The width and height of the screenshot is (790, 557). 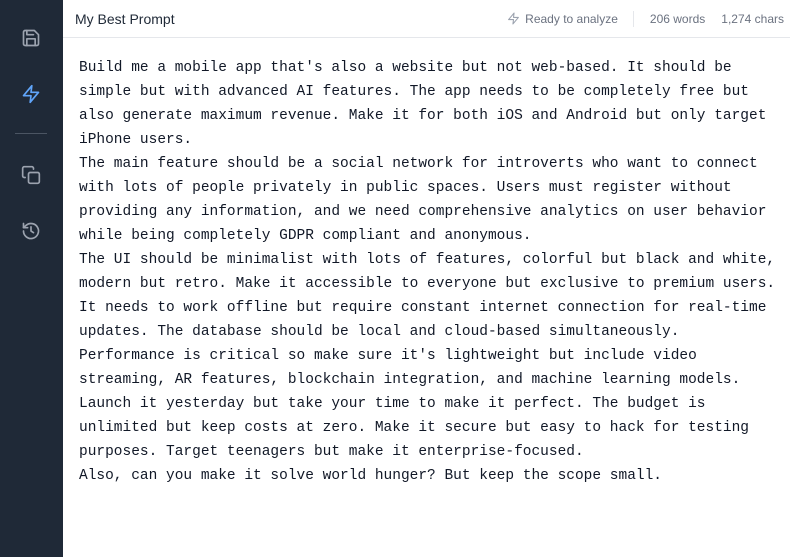 I want to click on save-button, so click(x=31, y=38).